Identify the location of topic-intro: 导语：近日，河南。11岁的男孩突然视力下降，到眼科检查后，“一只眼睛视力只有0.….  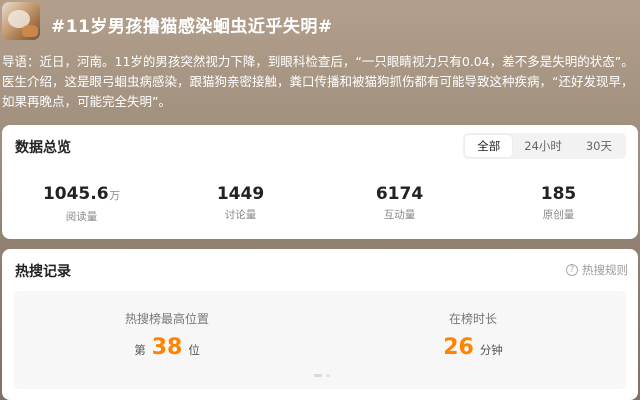
(318, 81).